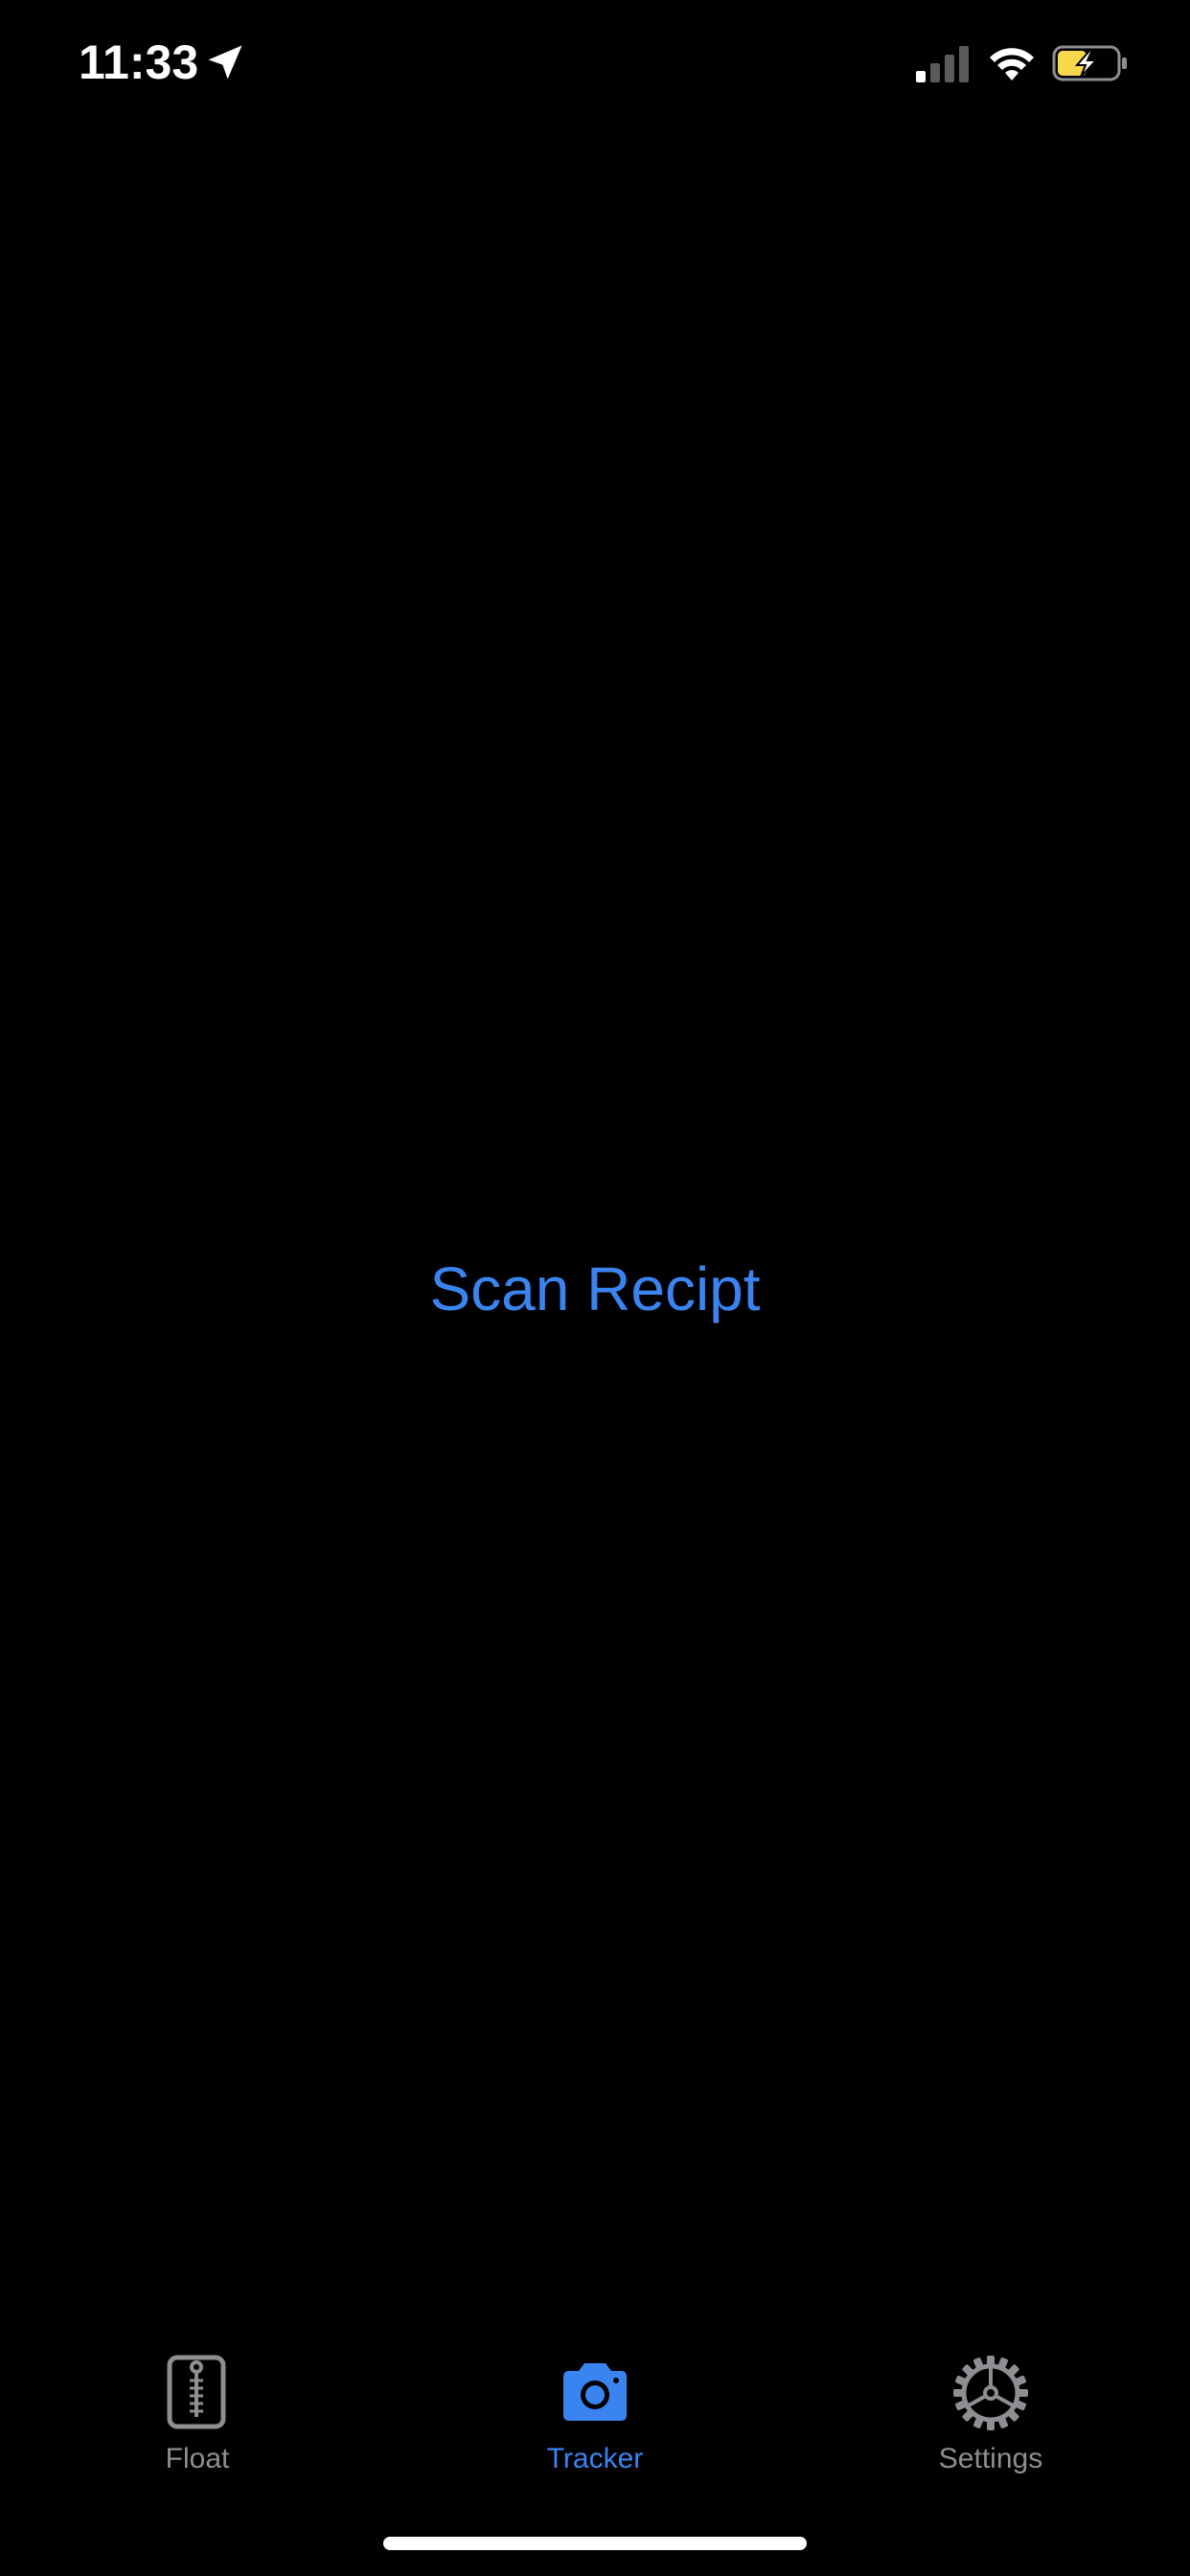 This screenshot has height=2576, width=1190. I want to click on wifi-icon, so click(1012, 64).